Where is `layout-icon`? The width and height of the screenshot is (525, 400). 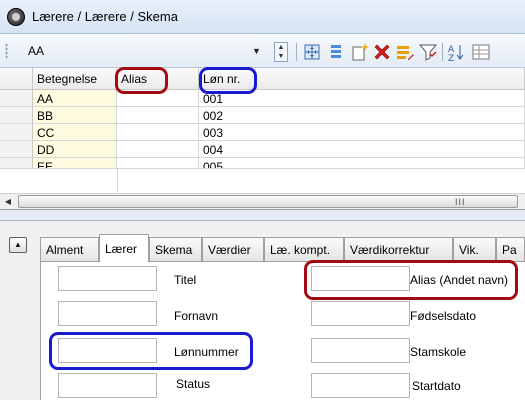
layout-icon is located at coordinates (312, 52).